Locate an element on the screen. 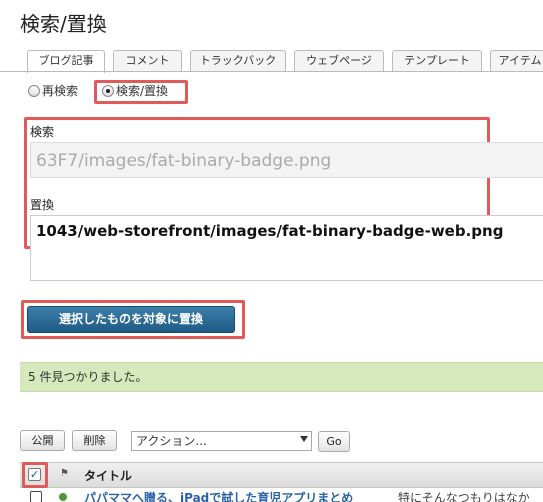  radio-replace: 検索/置換 is located at coordinates (135, 92).